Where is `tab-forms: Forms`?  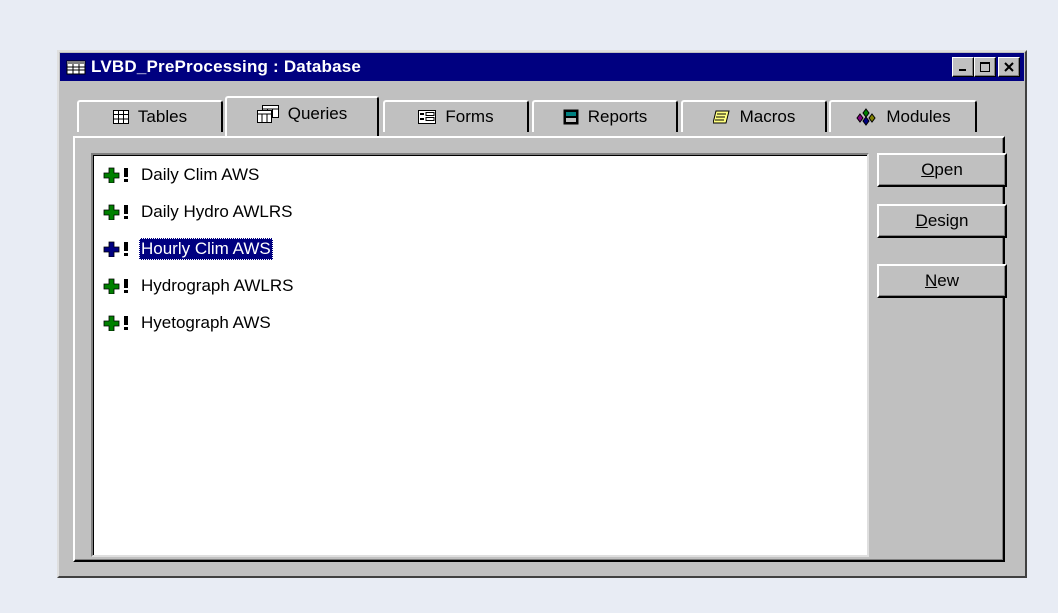 tab-forms: Forms is located at coordinates (456, 116).